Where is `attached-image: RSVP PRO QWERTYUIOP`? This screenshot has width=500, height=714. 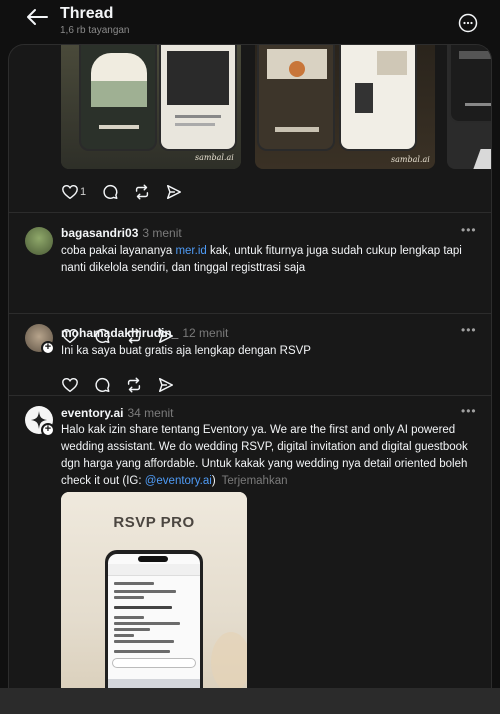
attached-image: RSVP PRO QWERTYUIOP is located at coordinates (154, 598).